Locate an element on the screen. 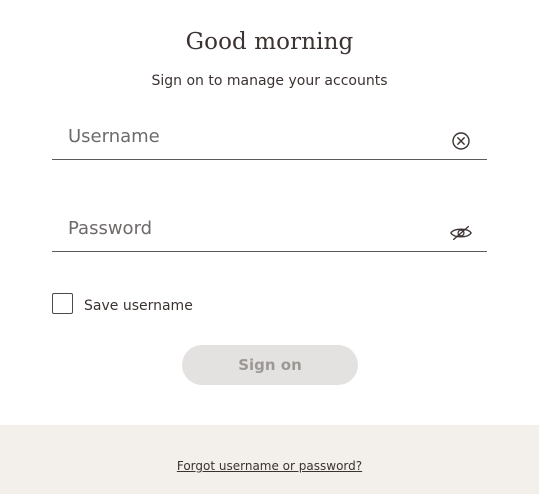 Image resolution: width=539 pixels, height=494 pixels. footer: Forgot username or password? is located at coordinates (269, 459).